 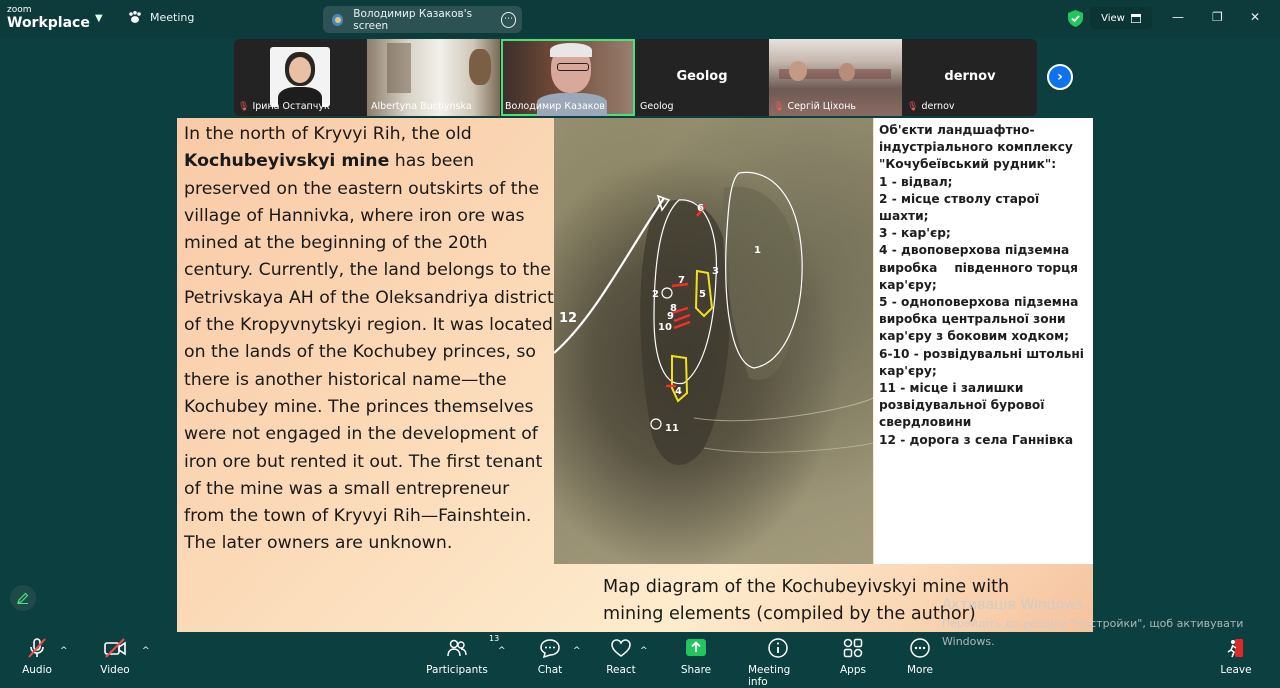 What do you see at coordinates (421, 106) in the screenshot?
I see `participant-name: Albertyna Buchynska` at bounding box center [421, 106].